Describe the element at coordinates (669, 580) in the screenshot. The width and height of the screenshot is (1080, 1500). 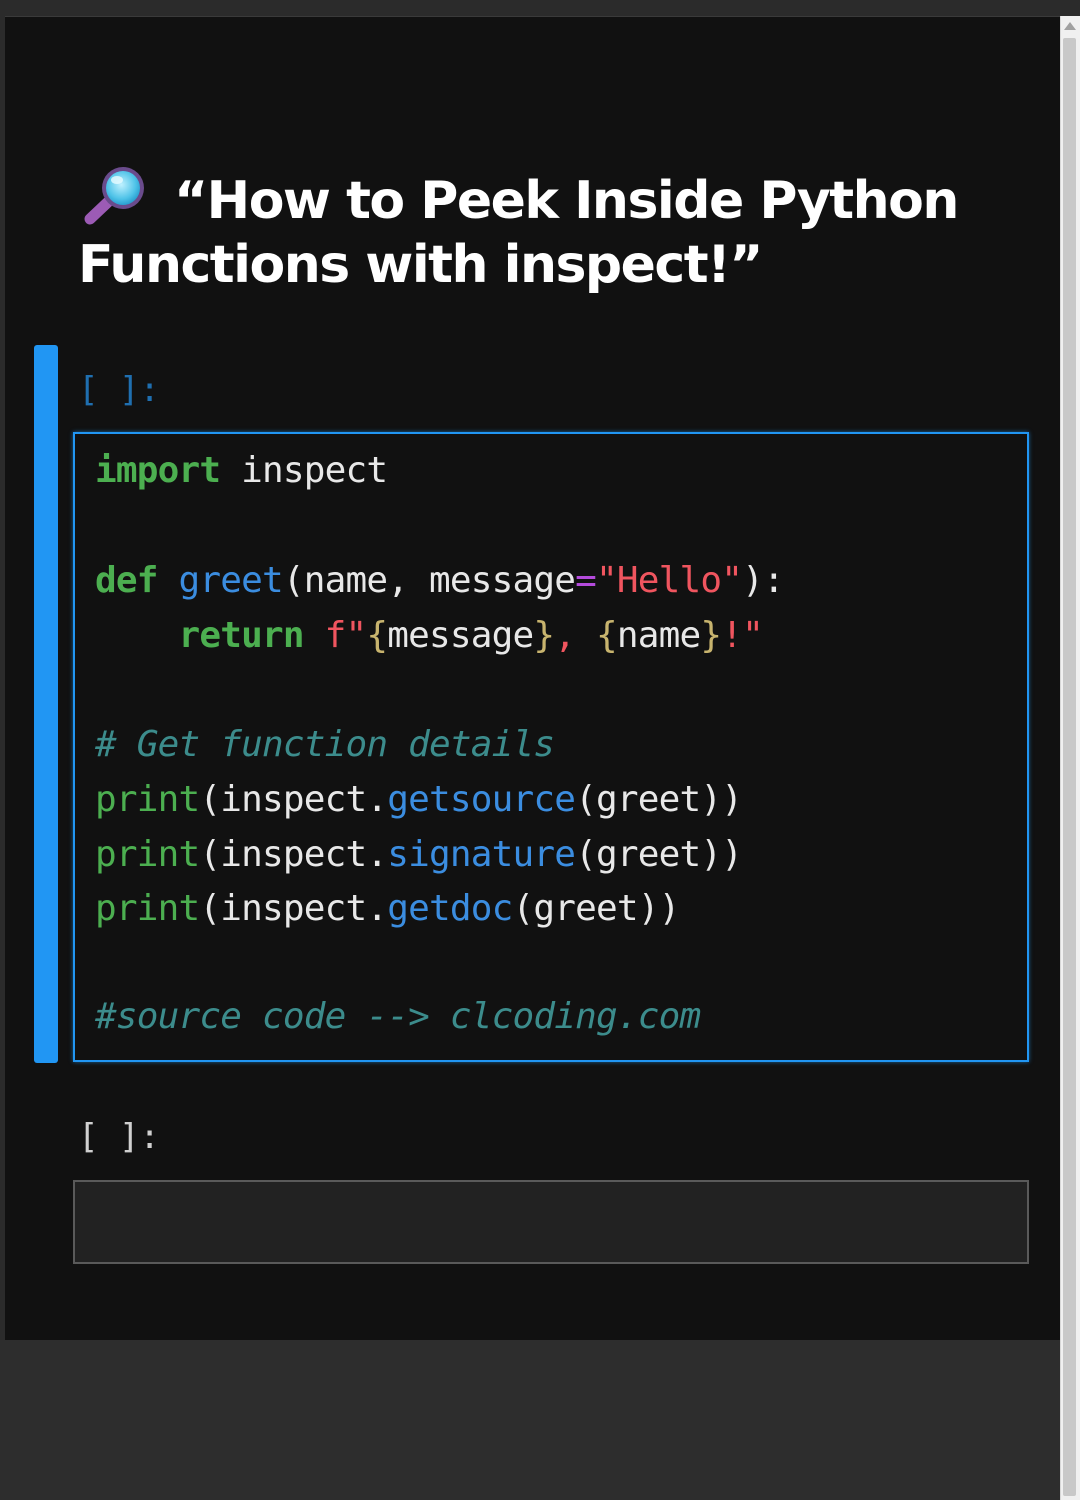
I see `string-token: "Hello"` at that location.